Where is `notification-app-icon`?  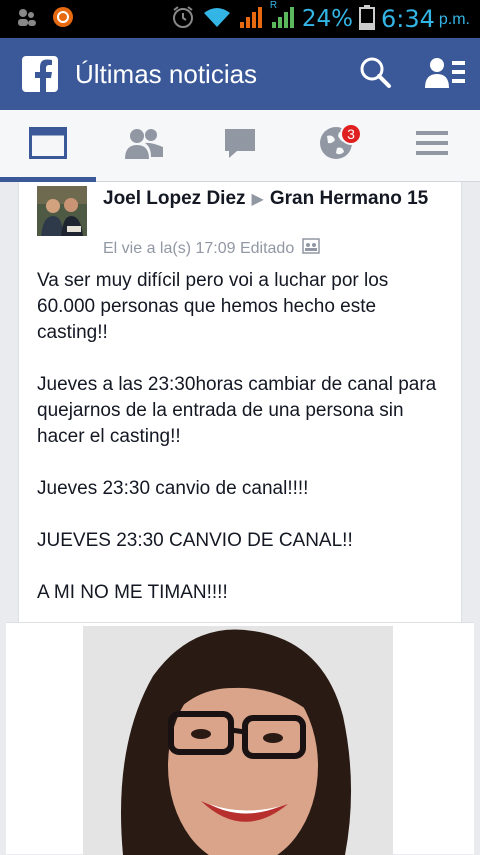
notification-app-icon is located at coordinates (27, 19).